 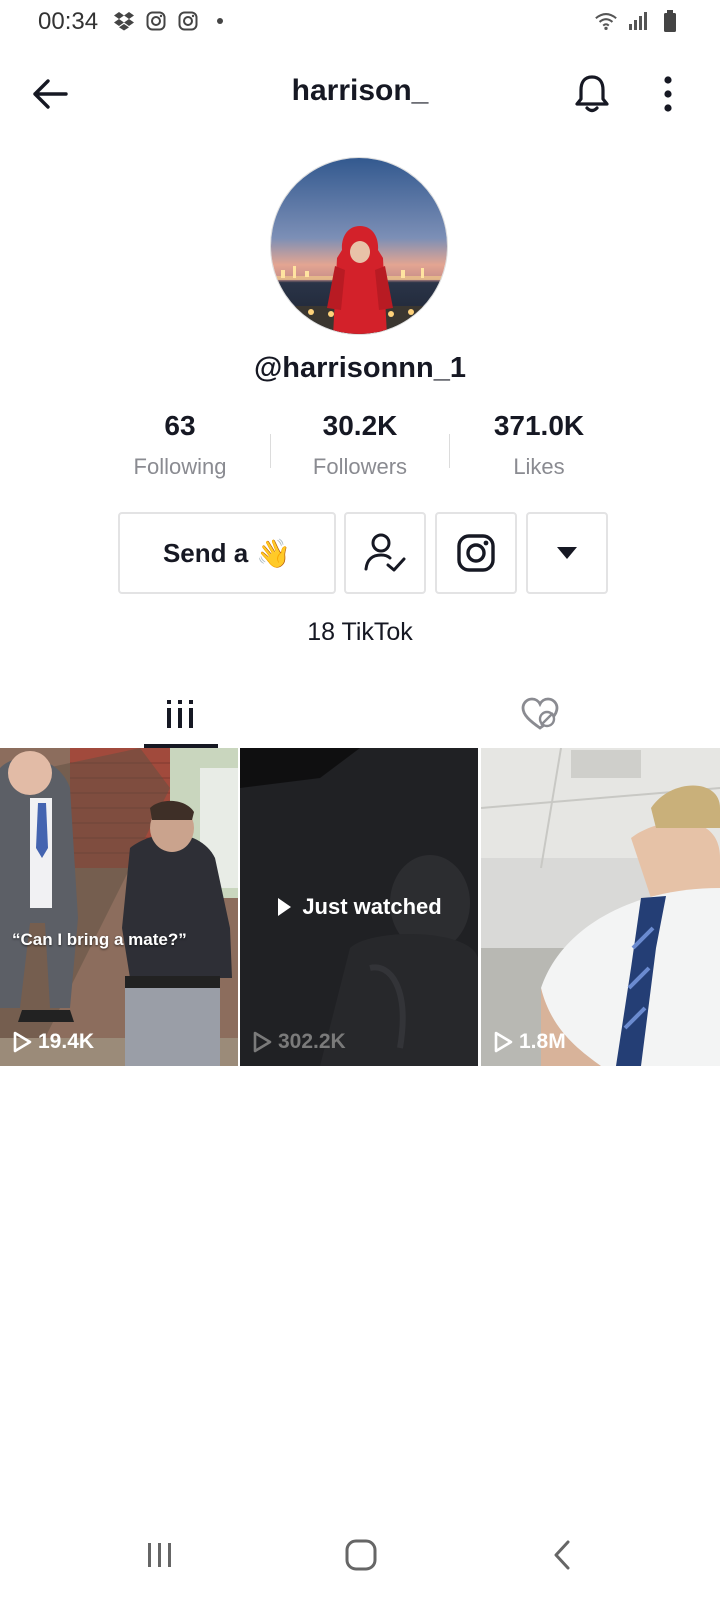 I want to click on video-view-count: 19.4K, so click(x=53, y=1042).